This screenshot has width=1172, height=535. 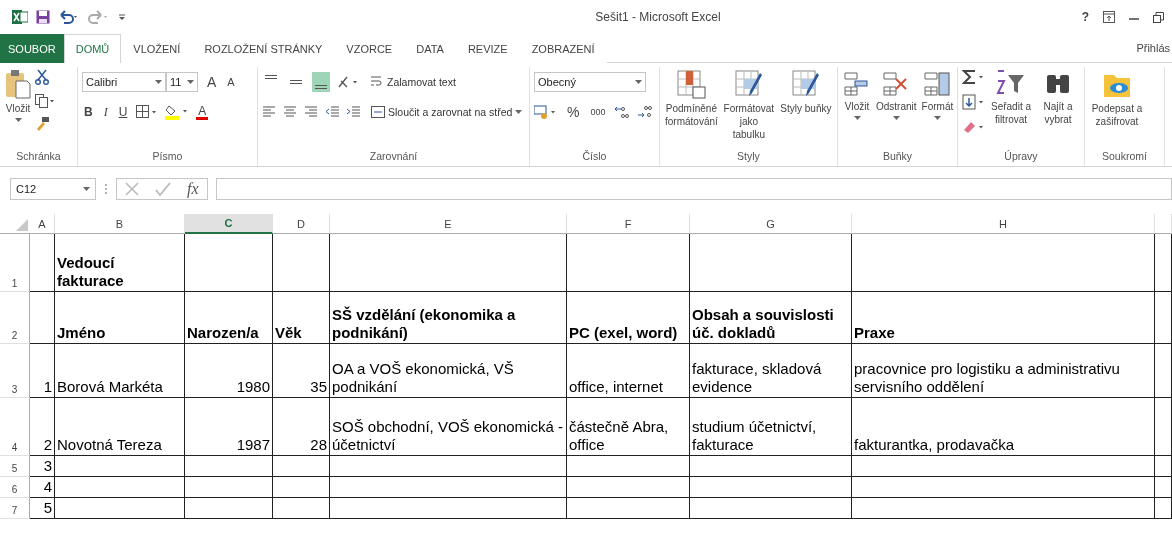 I want to click on wrap-text-button: Zalamovat text, so click(x=413, y=82).